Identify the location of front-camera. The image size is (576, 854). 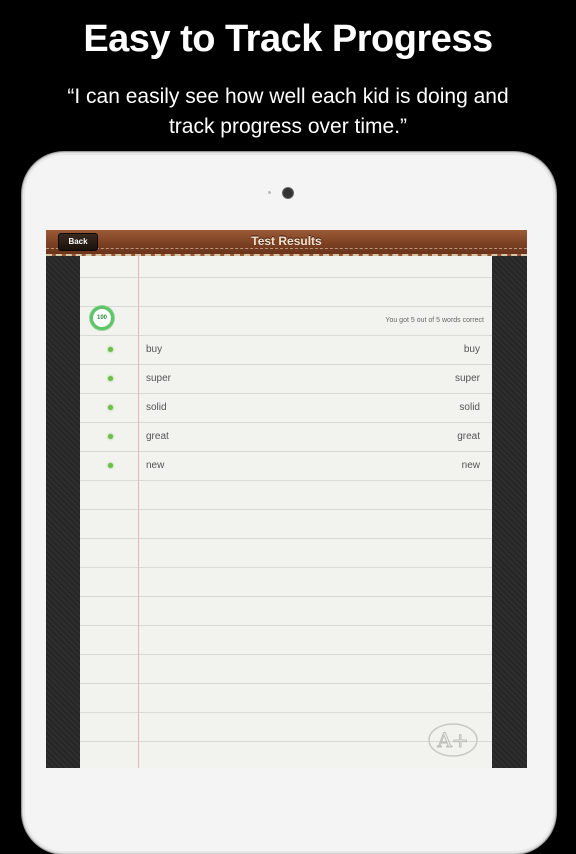
(288, 193).